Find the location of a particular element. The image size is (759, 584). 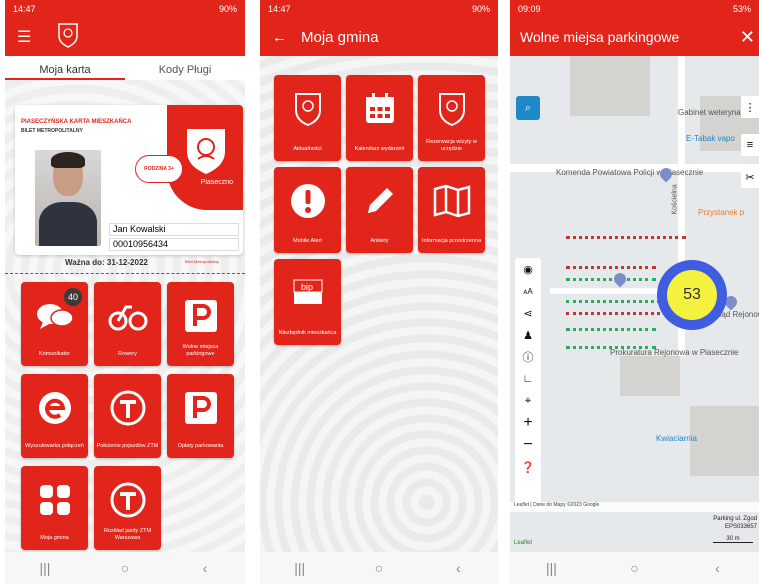

tab-kody: Kody Pługi is located at coordinates (185, 68).